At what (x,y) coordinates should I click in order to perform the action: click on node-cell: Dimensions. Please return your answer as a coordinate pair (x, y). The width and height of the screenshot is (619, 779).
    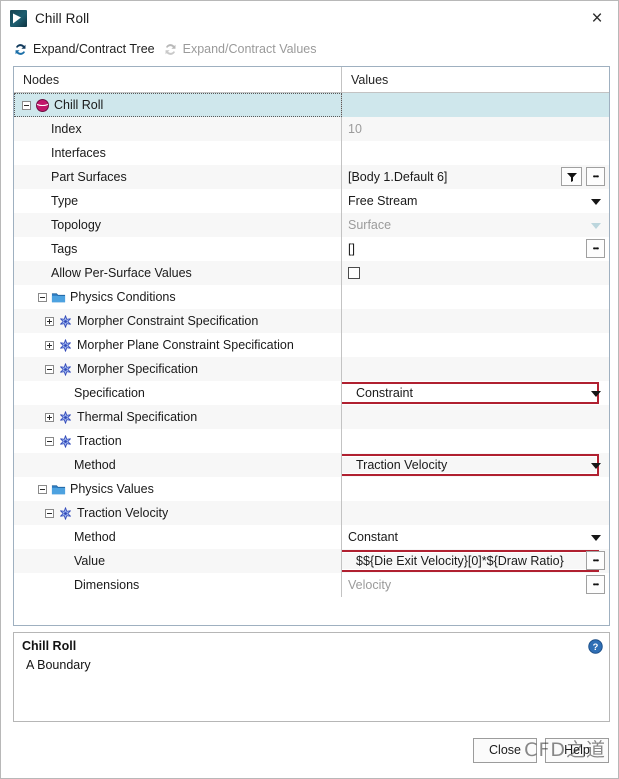
    Looking at the image, I should click on (178, 585).